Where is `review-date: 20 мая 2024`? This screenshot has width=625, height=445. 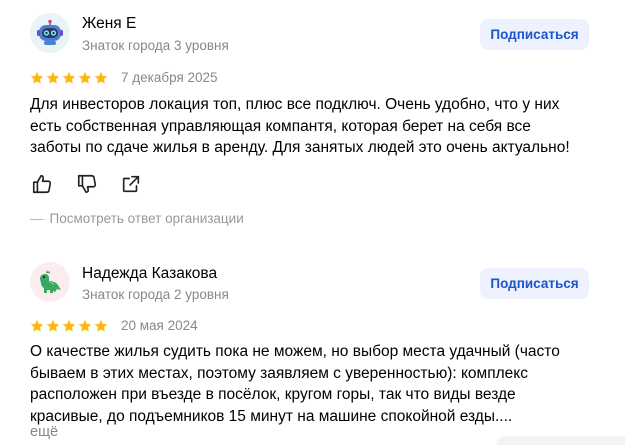 review-date: 20 мая 2024 is located at coordinates (159, 325).